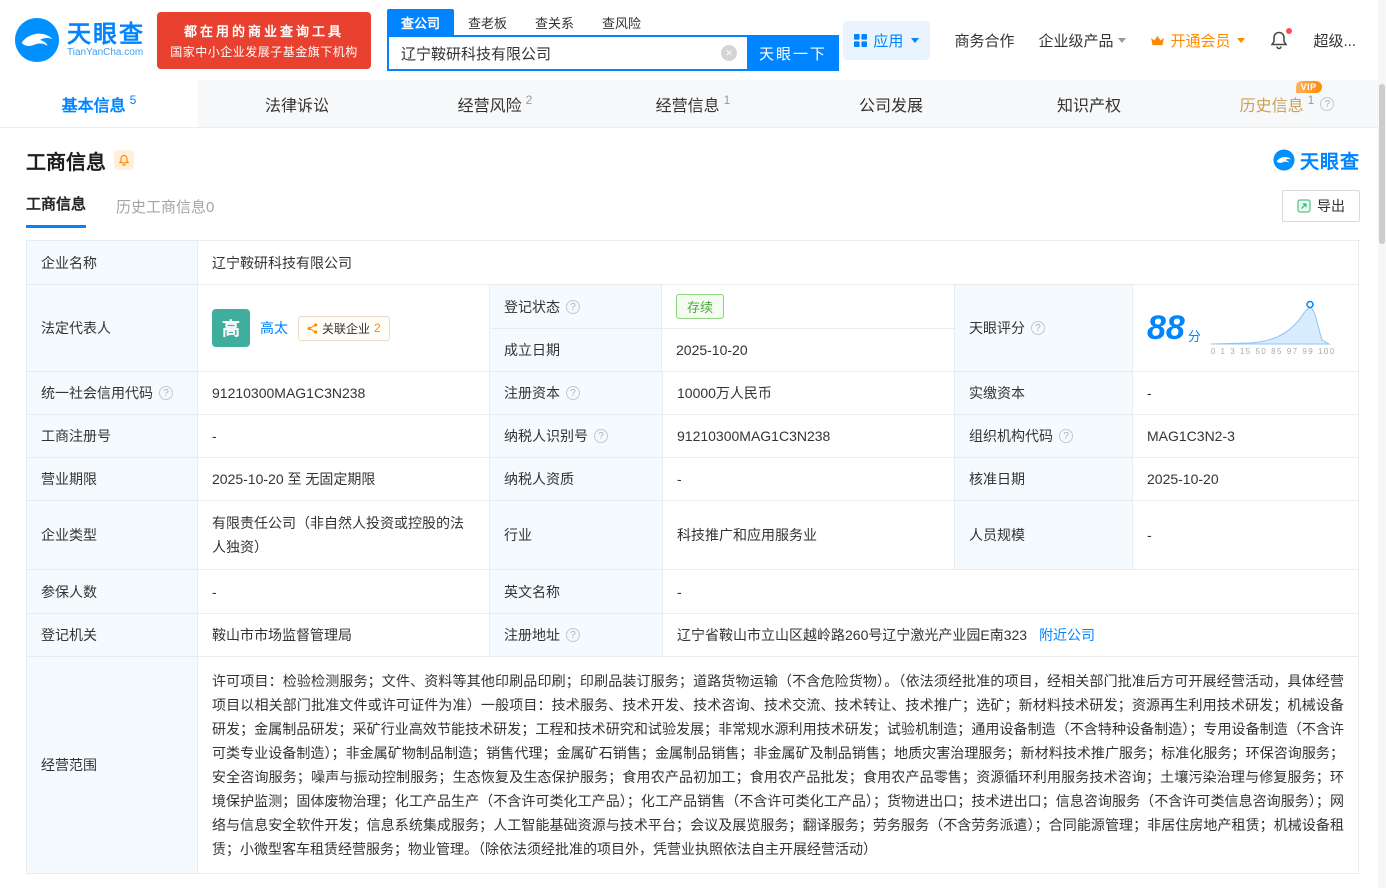  What do you see at coordinates (1382, 164) in the screenshot?
I see `scrollbar-thumb` at bounding box center [1382, 164].